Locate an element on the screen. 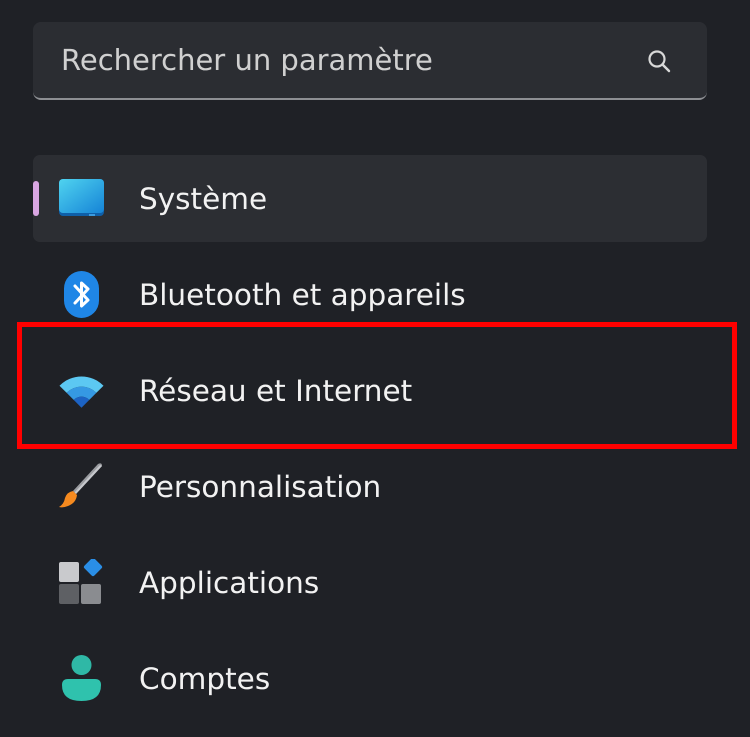 This screenshot has height=737, width=750. apps-icon is located at coordinates (81, 582).